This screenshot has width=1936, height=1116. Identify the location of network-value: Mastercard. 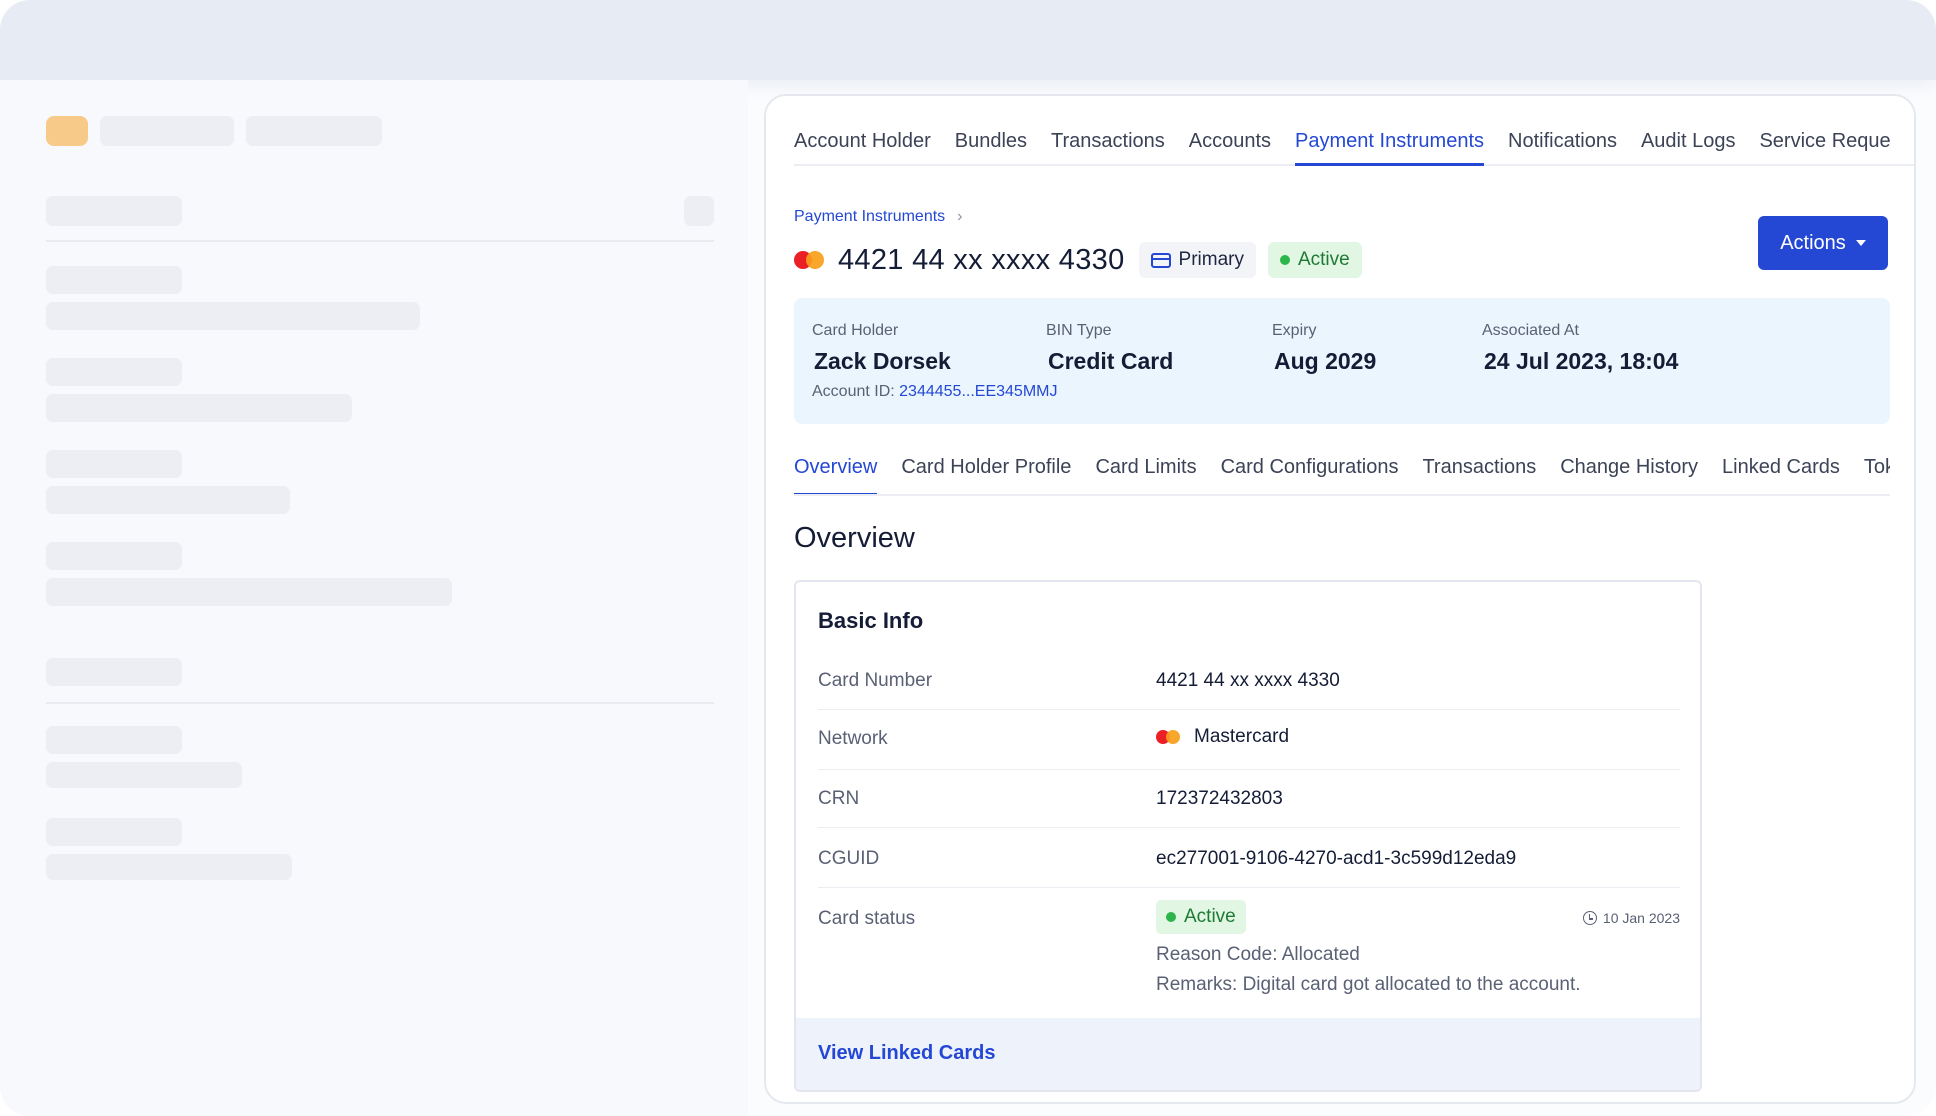
(1222, 737).